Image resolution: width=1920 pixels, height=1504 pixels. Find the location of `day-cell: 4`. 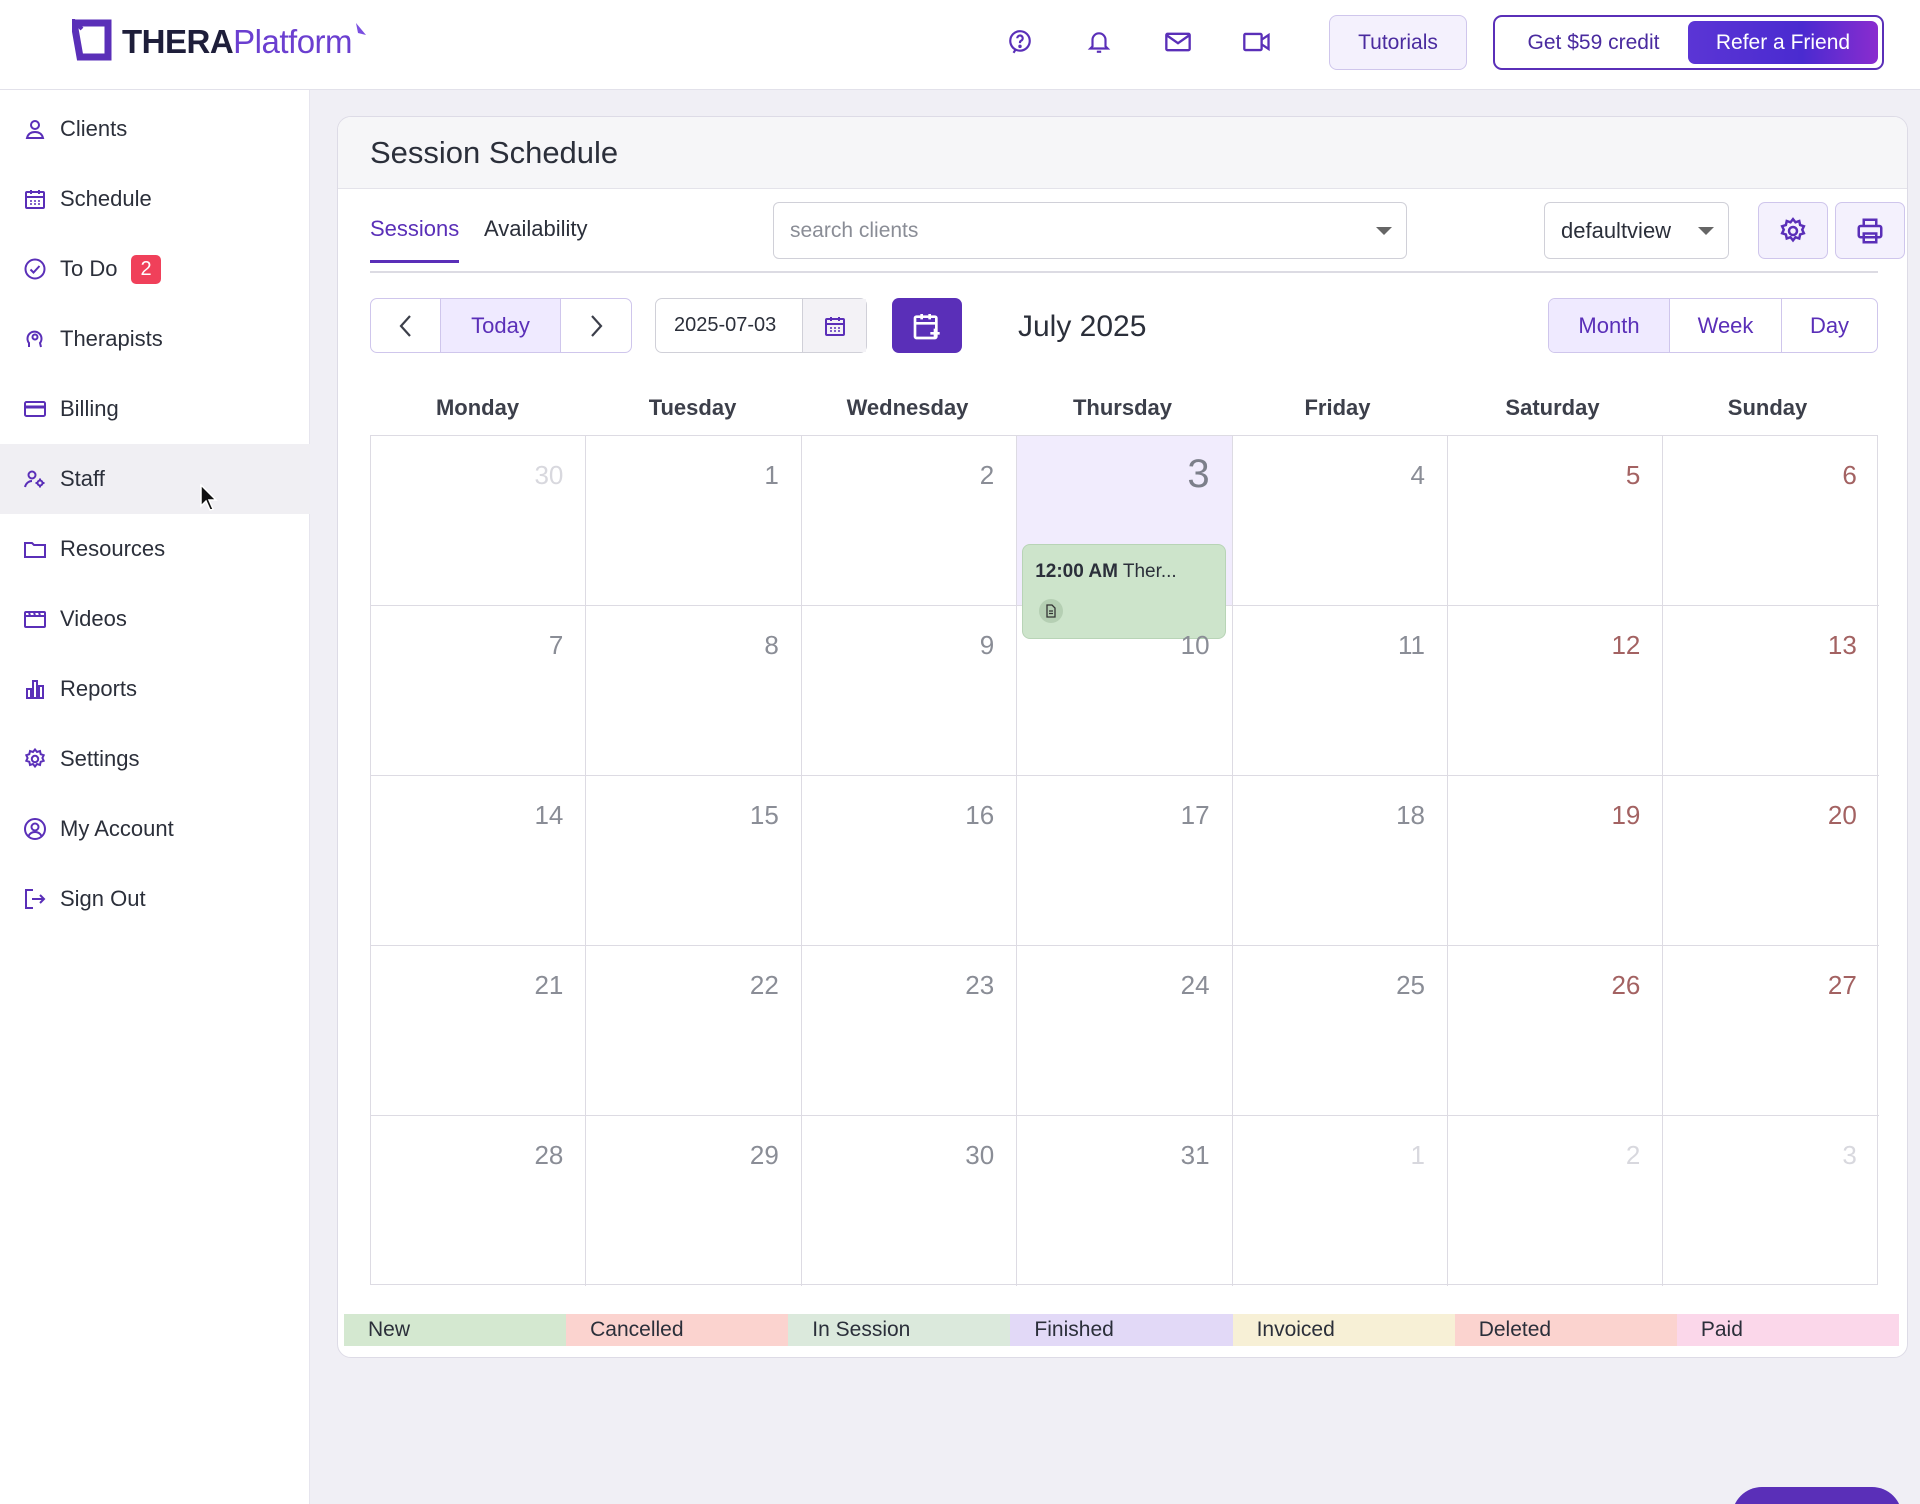

day-cell: 4 is located at coordinates (1340, 521).